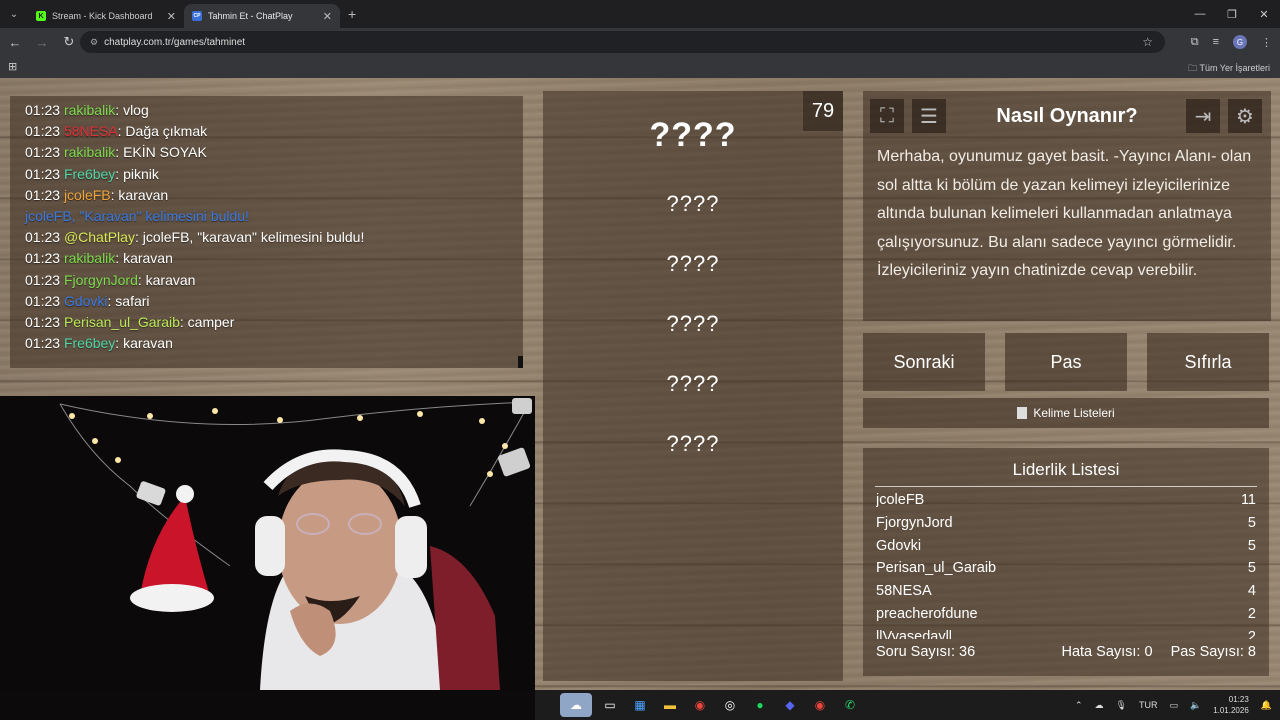  What do you see at coordinates (730, 705) in the screenshot?
I see `obs-icon: ◎` at bounding box center [730, 705].